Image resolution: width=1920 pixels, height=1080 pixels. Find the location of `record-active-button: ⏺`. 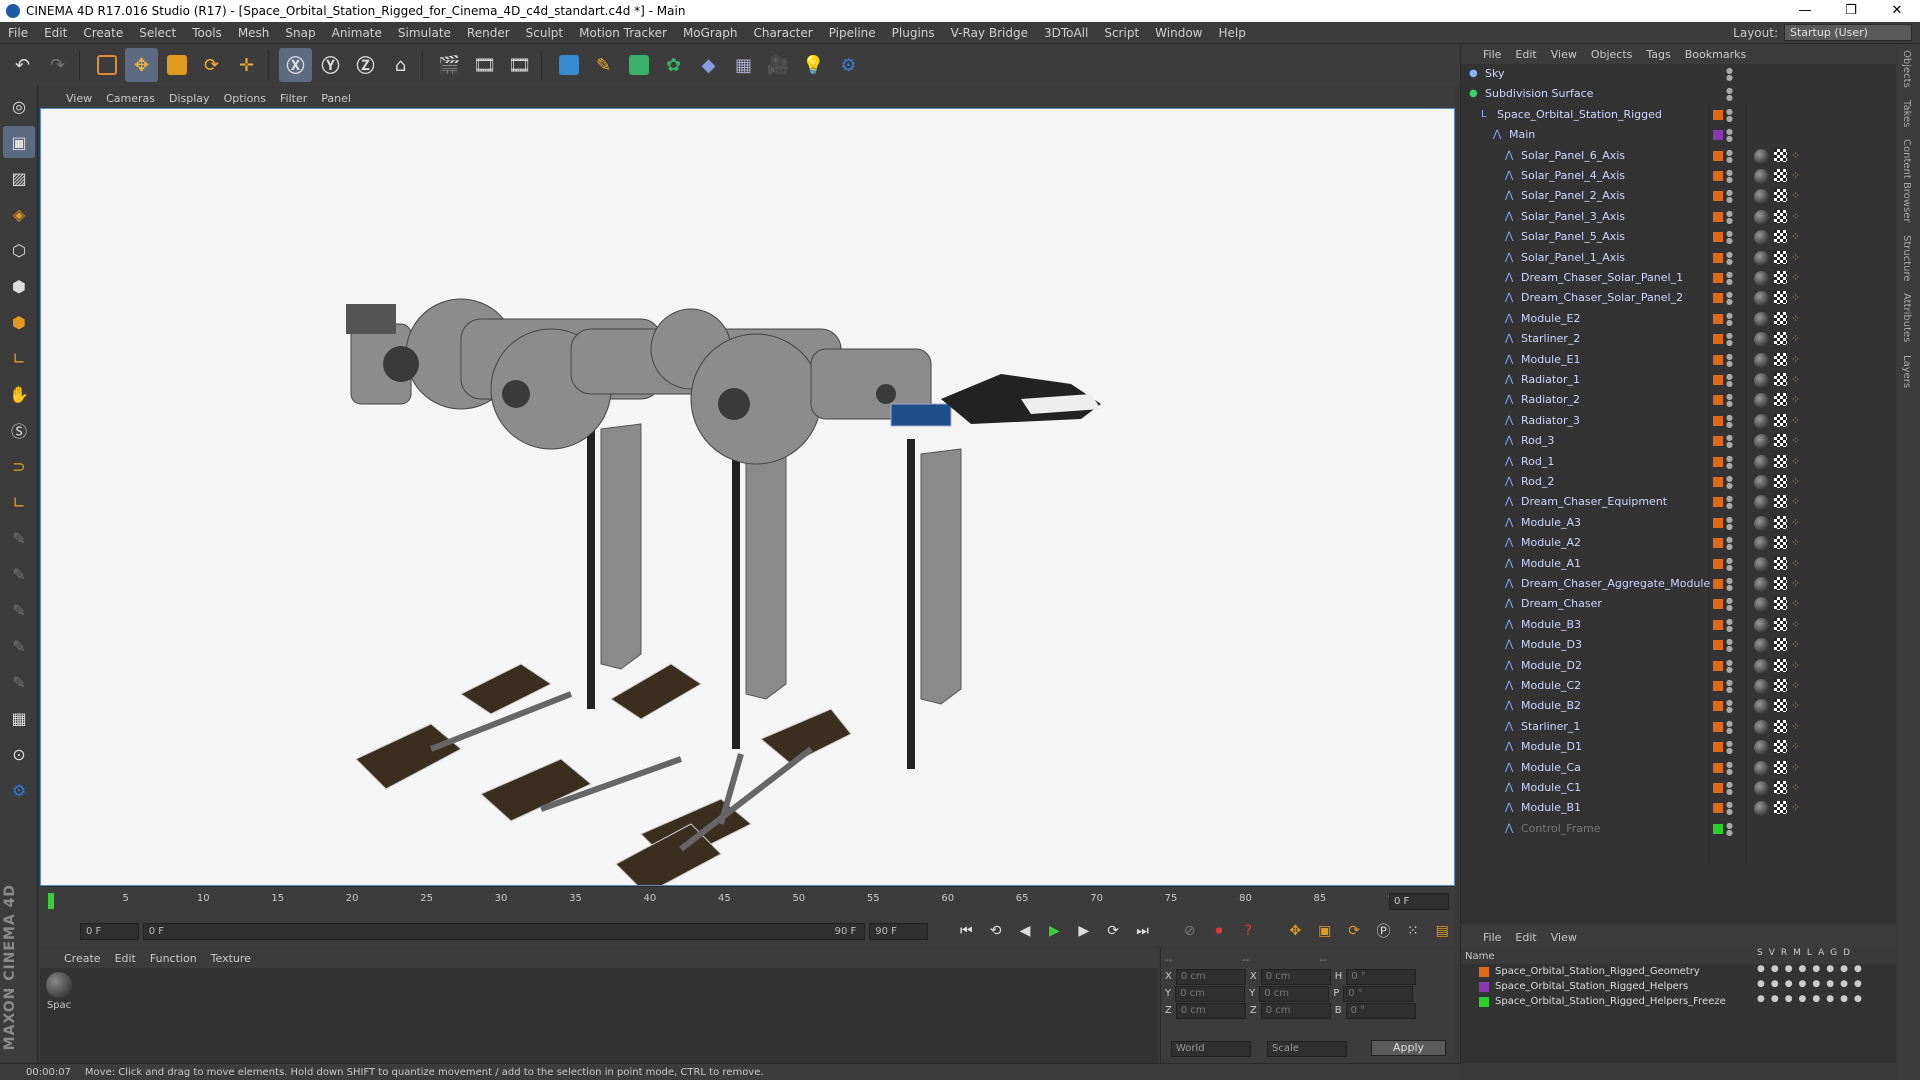

record-active-button: ⏺ is located at coordinates (1218, 931).